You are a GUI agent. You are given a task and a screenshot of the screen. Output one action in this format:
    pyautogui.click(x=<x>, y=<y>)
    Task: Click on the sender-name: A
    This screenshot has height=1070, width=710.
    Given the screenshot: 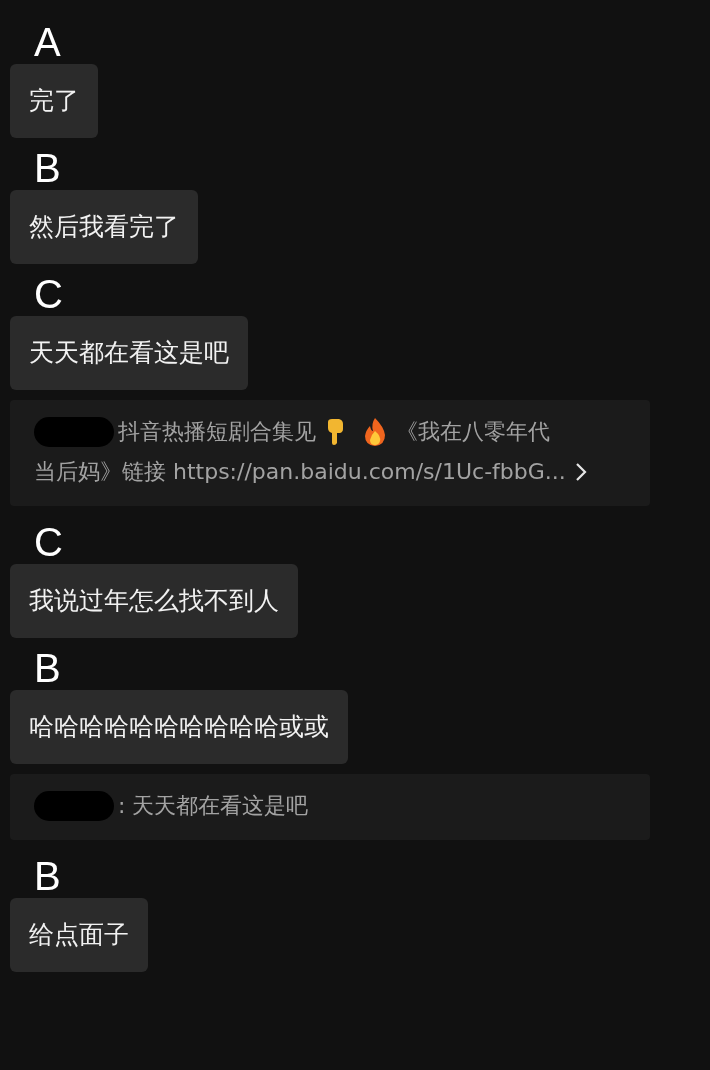 What is the action you would take?
    pyautogui.click(x=47, y=42)
    